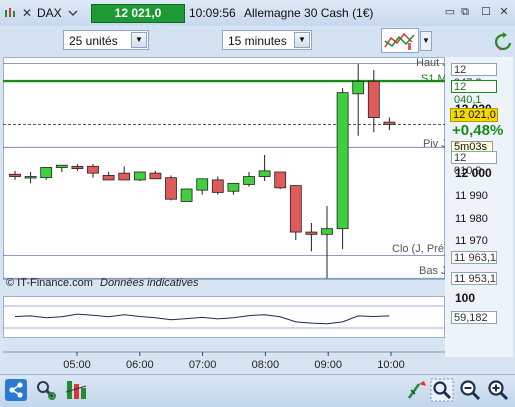 This screenshot has height=407, width=515. I want to click on level-label-clo: Clo (J, Pré), so click(420, 249).